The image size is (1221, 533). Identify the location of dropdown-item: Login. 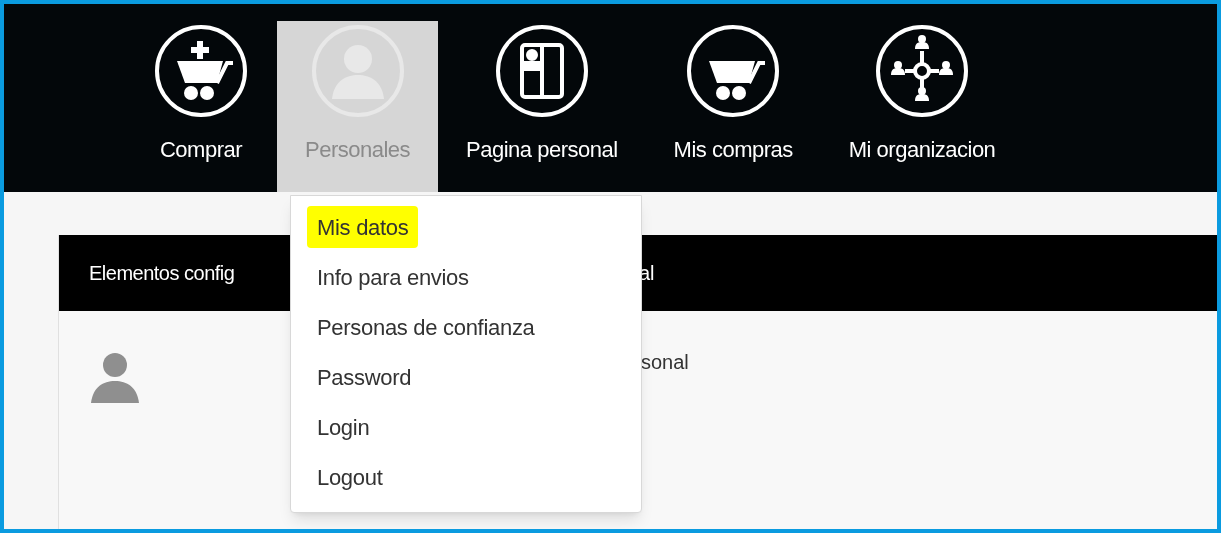
(343, 427).